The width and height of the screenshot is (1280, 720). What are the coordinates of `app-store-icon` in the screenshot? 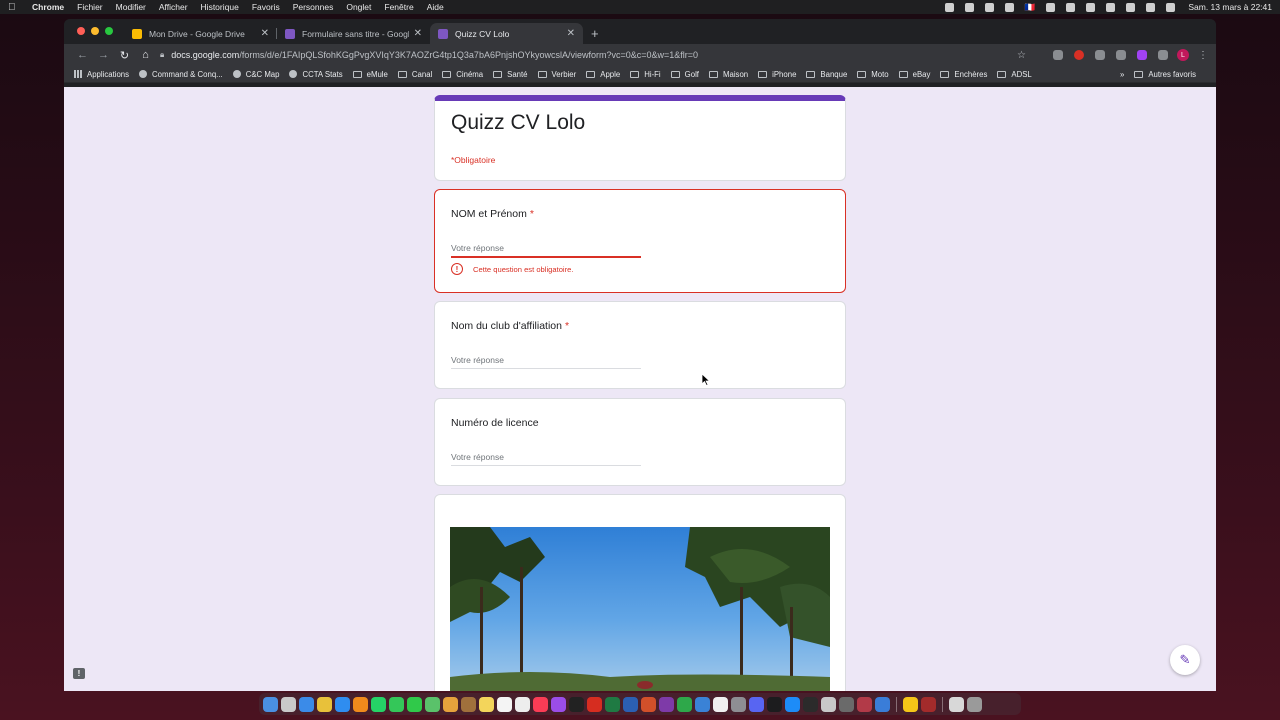 It's located at (792, 704).